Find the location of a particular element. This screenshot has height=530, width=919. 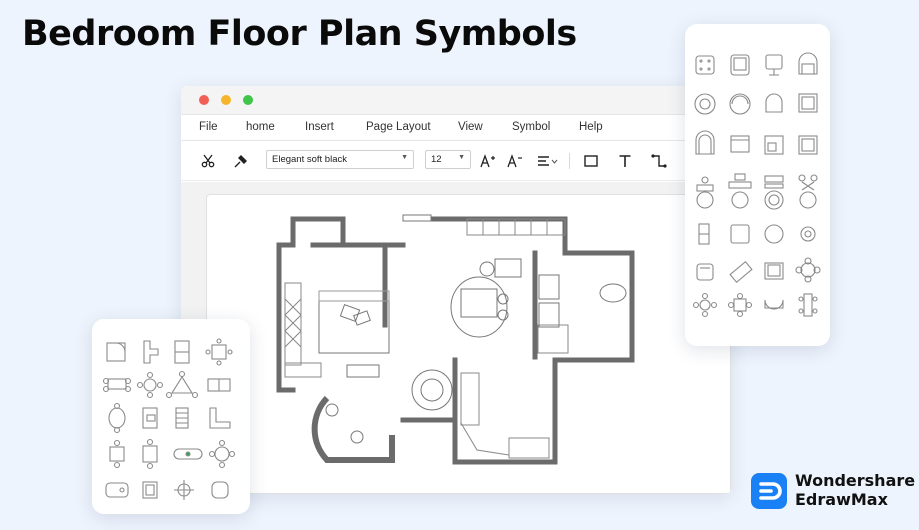

triangle-dining-icon is located at coordinates (182, 384).